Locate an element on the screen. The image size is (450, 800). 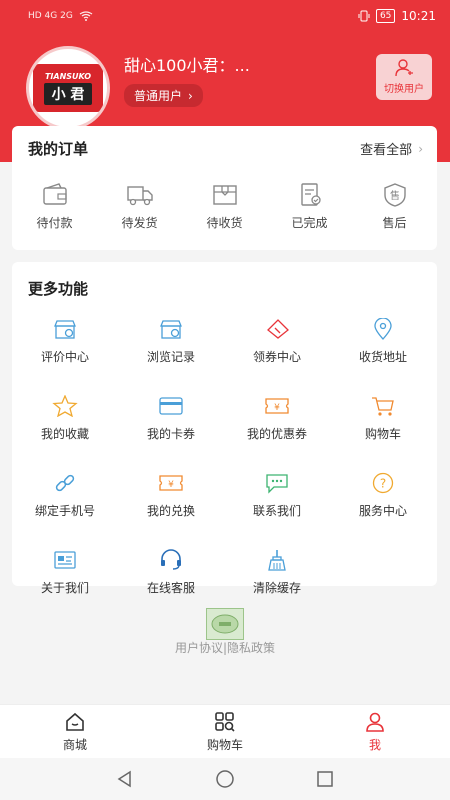
tab-label: 我 is located at coordinates (374, 744).